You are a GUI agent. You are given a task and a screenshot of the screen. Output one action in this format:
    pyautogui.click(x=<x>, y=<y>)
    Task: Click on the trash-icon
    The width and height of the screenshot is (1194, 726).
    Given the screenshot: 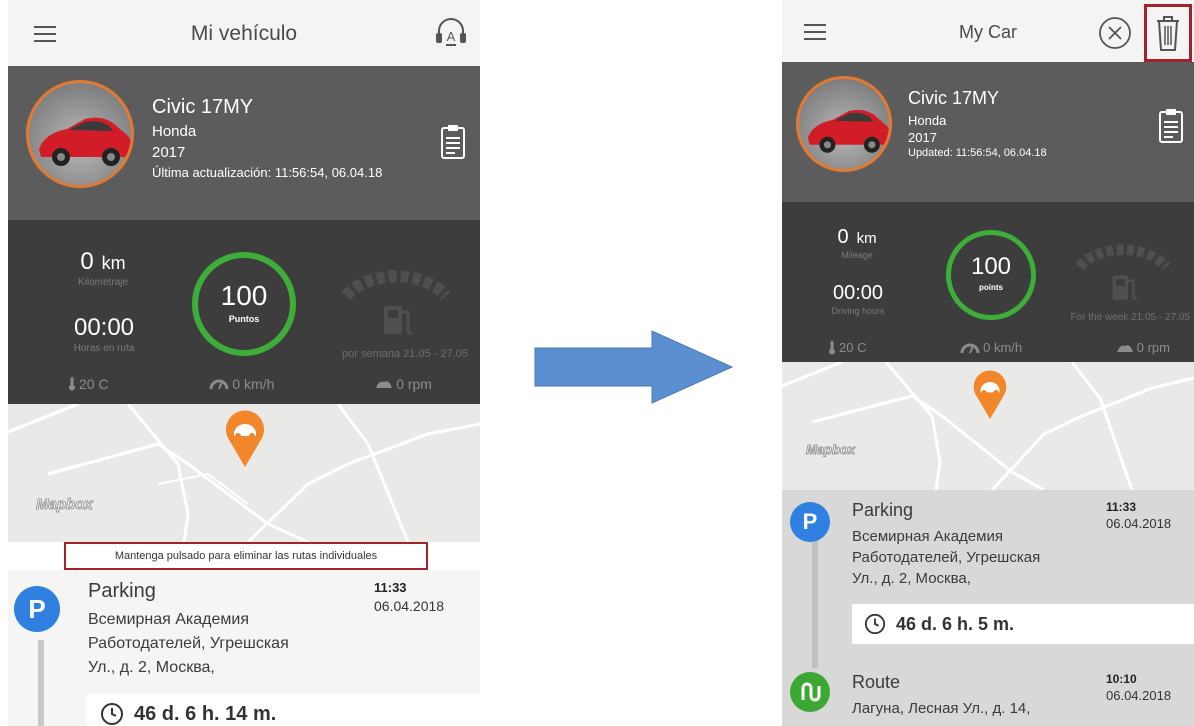 What is the action you would take?
    pyautogui.click(x=1168, y=33)
    